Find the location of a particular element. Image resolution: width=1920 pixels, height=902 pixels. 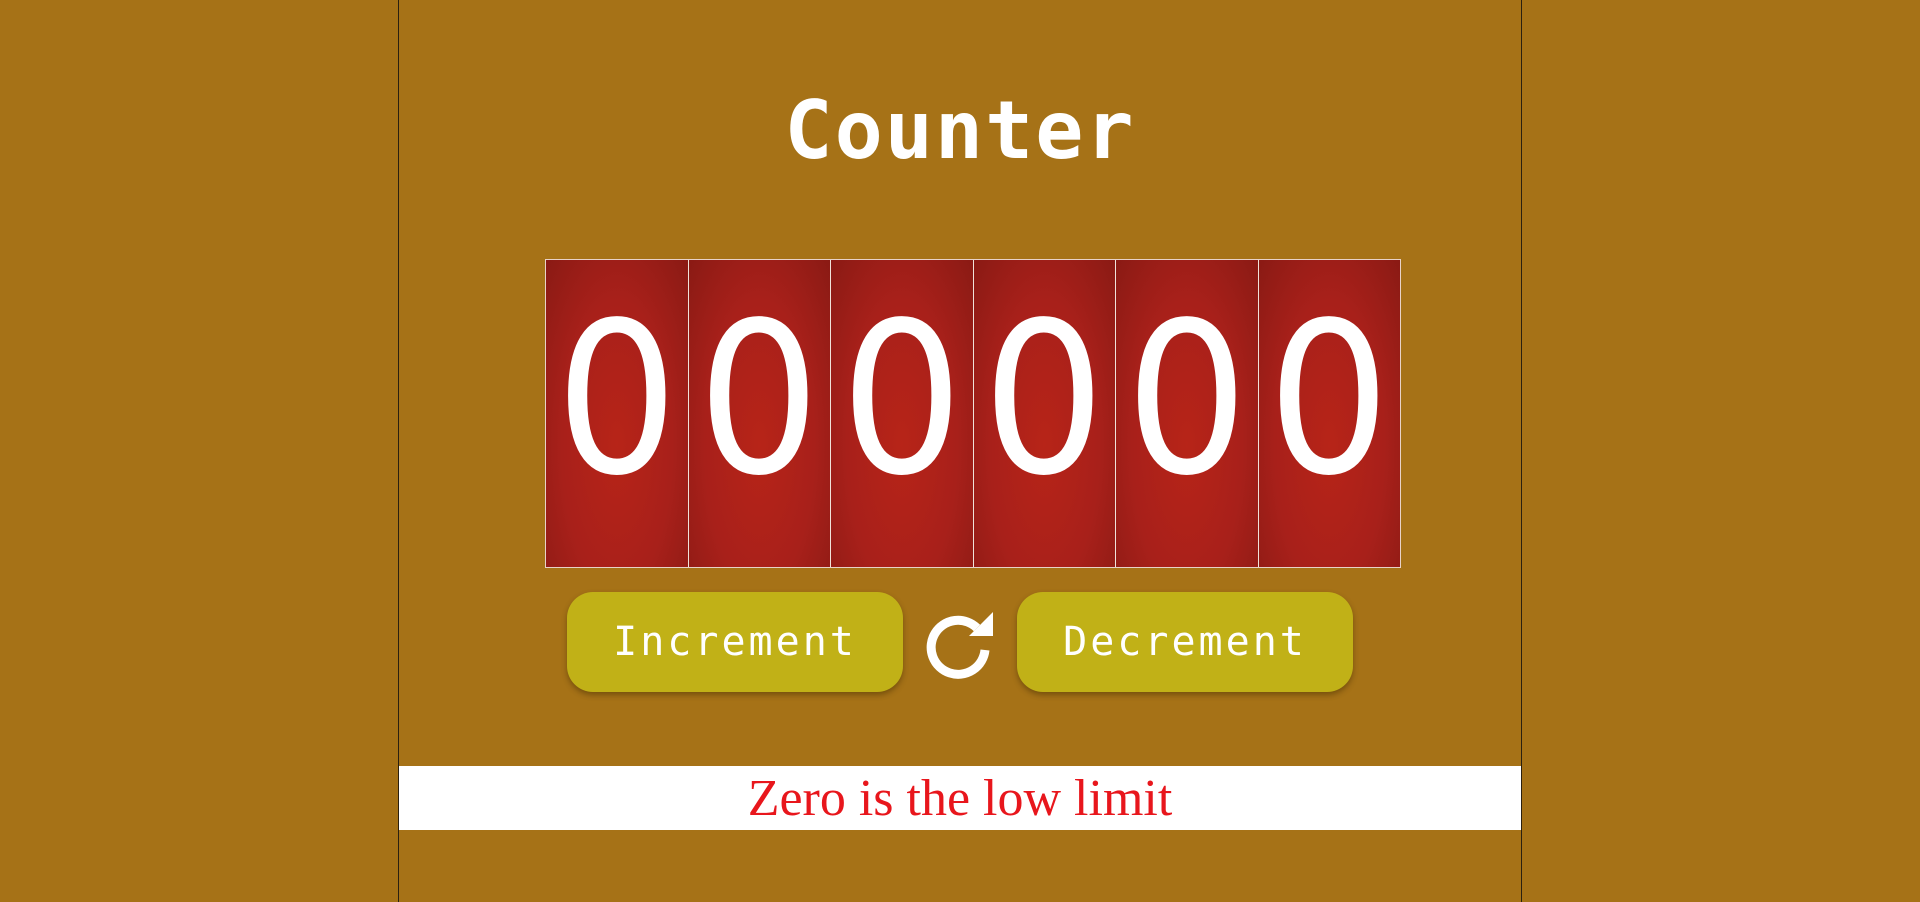

increment-button: Increment is located at coordinates (735, 642).